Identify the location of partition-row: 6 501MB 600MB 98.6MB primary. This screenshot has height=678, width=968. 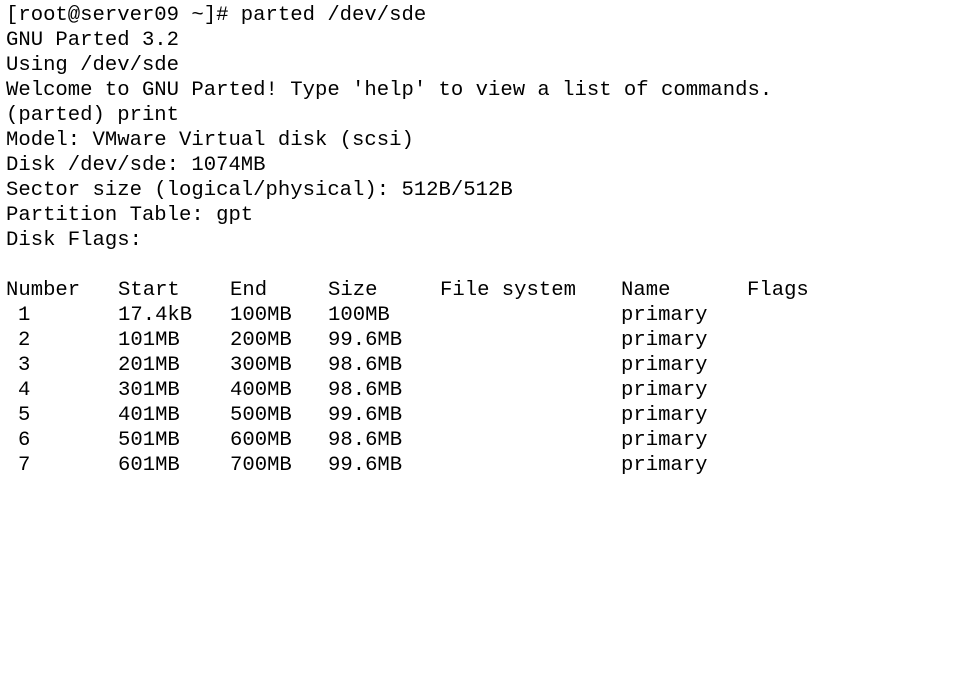
(487, 440).